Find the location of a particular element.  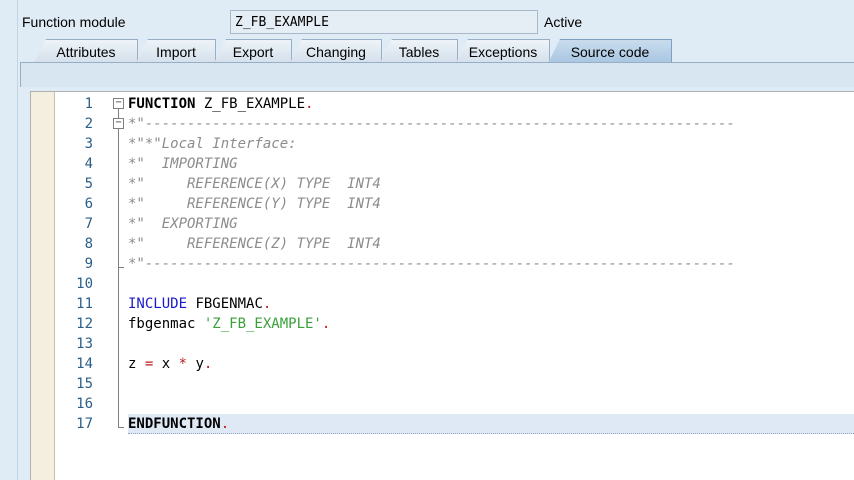

line-number: 16 is located at coordinates (84, 404).